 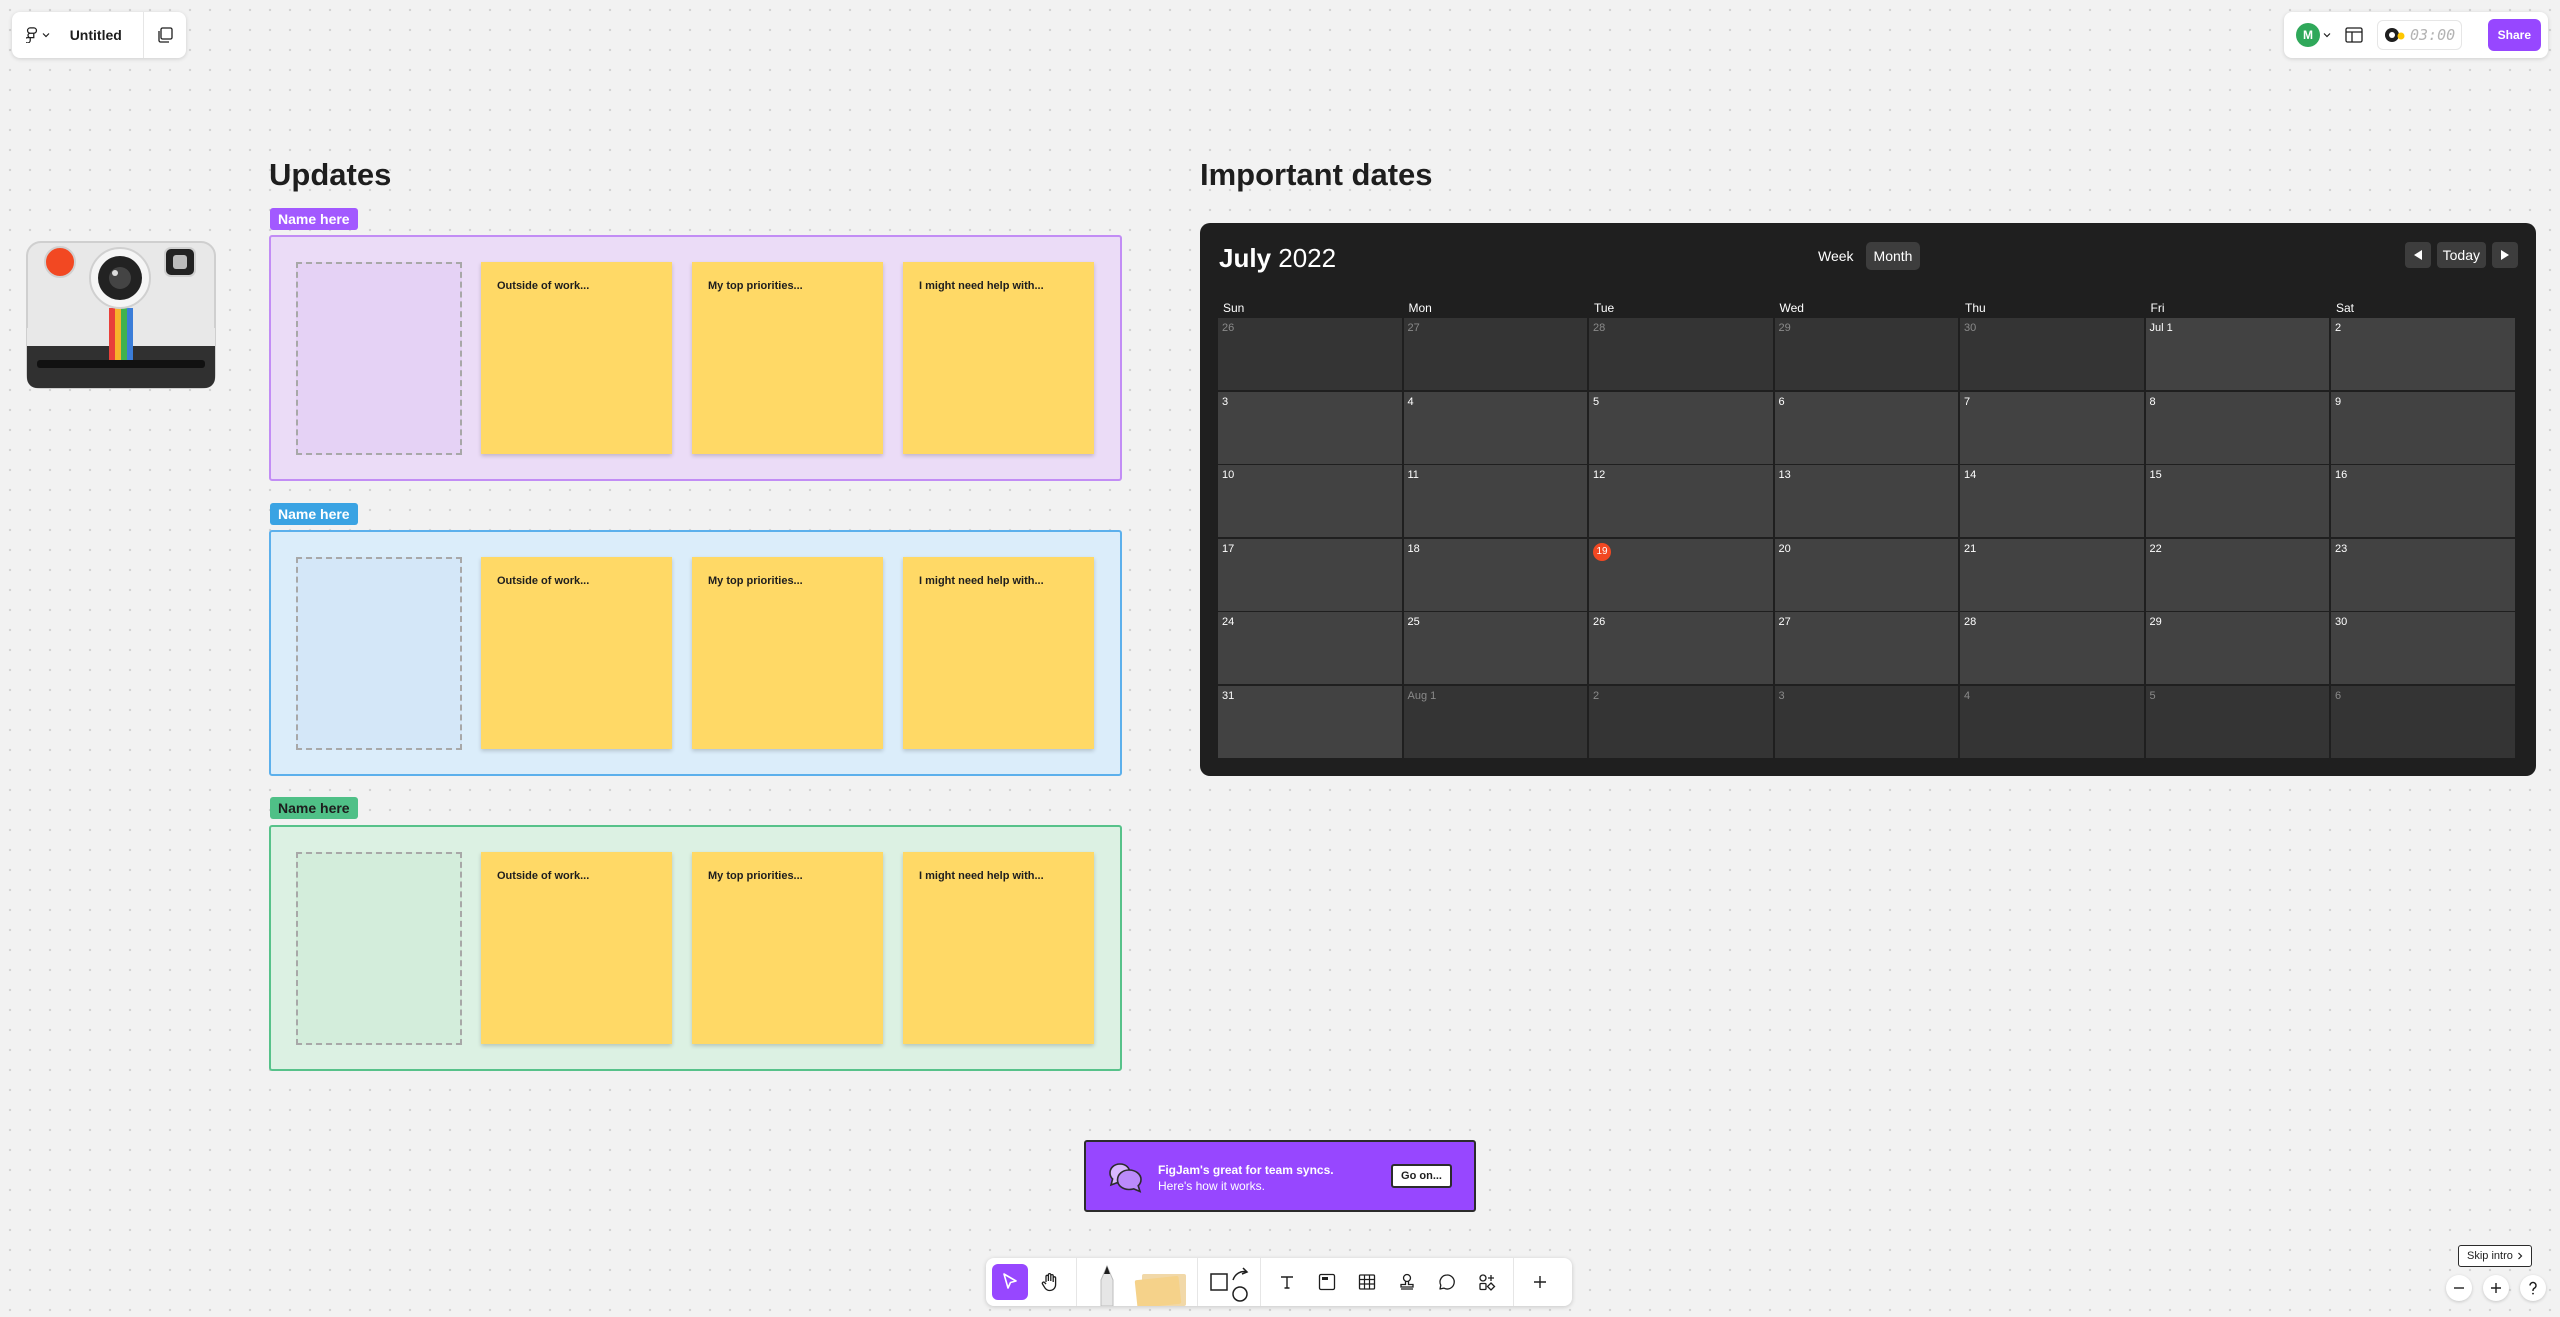 What do you see at coordinates (330, 174) in the screenshot?
I see `updates-heading: Updates` at bounding box center [330, 174].